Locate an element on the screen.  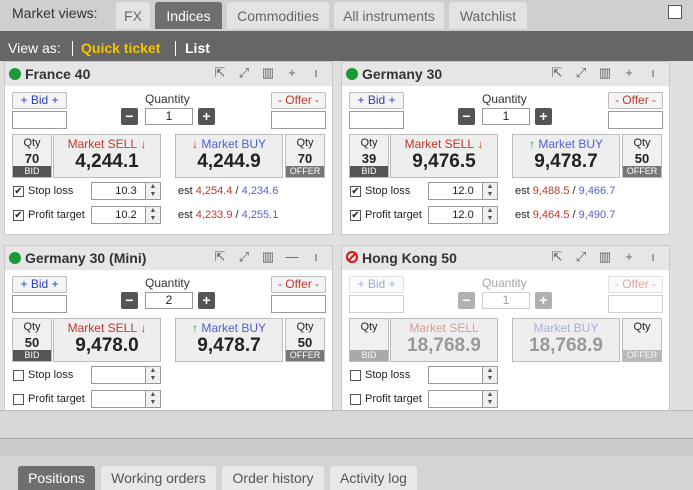
tab-indices: Indices is located at coordinates (188, 15).